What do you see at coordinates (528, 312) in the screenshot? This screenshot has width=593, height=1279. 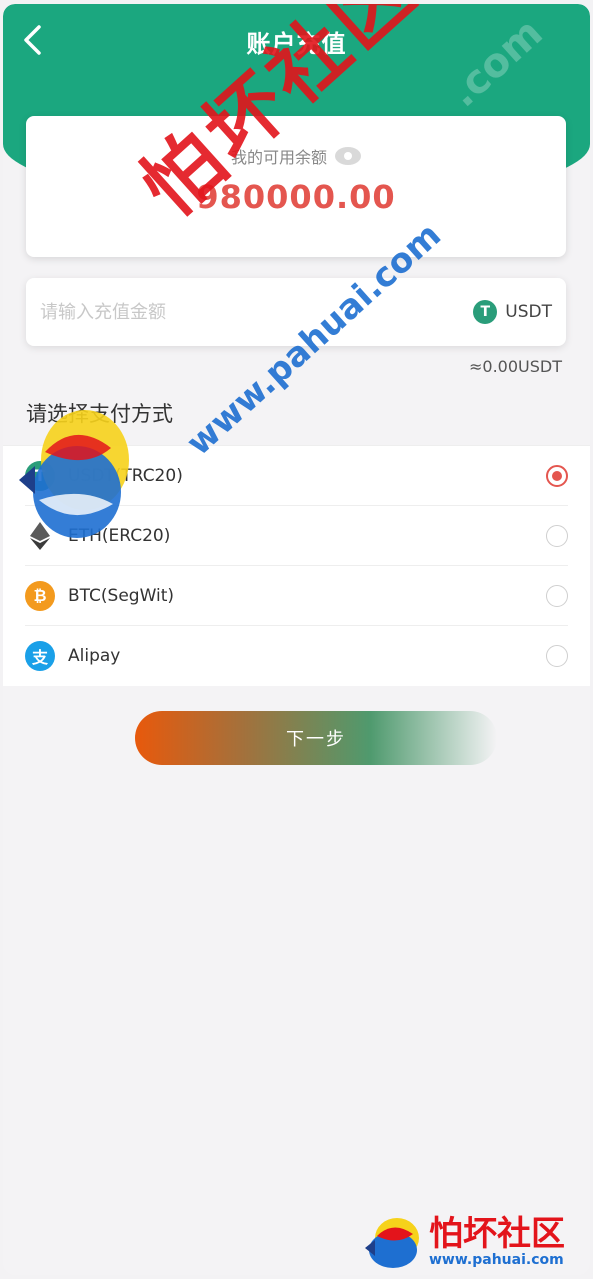 I see `currency-label: USDT` at bounding box center [528, 312].